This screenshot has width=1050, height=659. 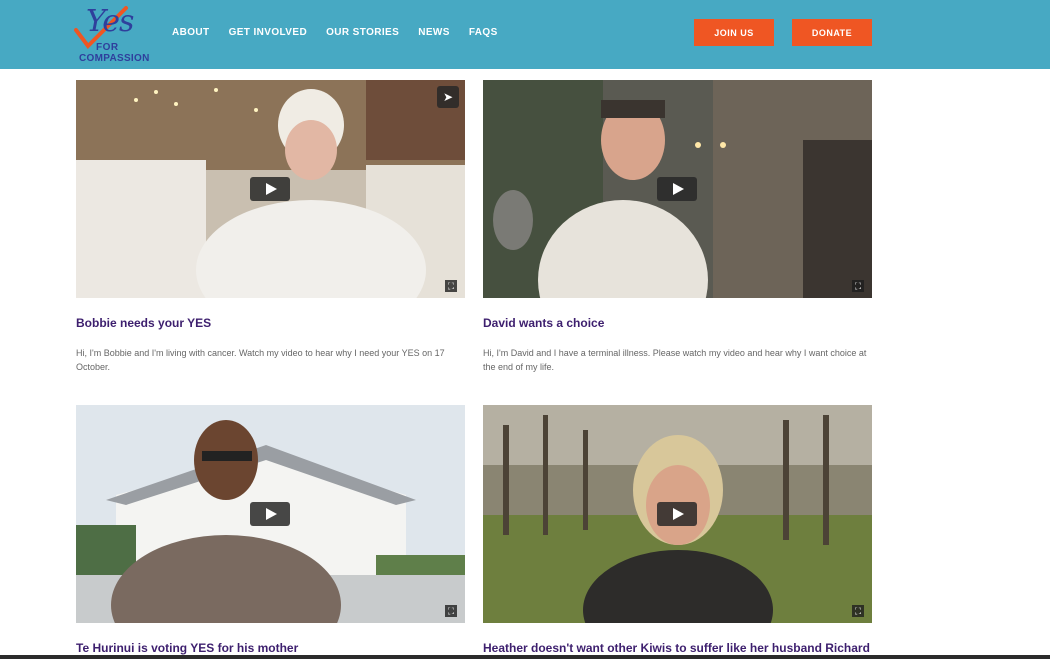 I want to click on story-title: Te Hurinui is voting YES for his mother, so click(x=187, y=648).